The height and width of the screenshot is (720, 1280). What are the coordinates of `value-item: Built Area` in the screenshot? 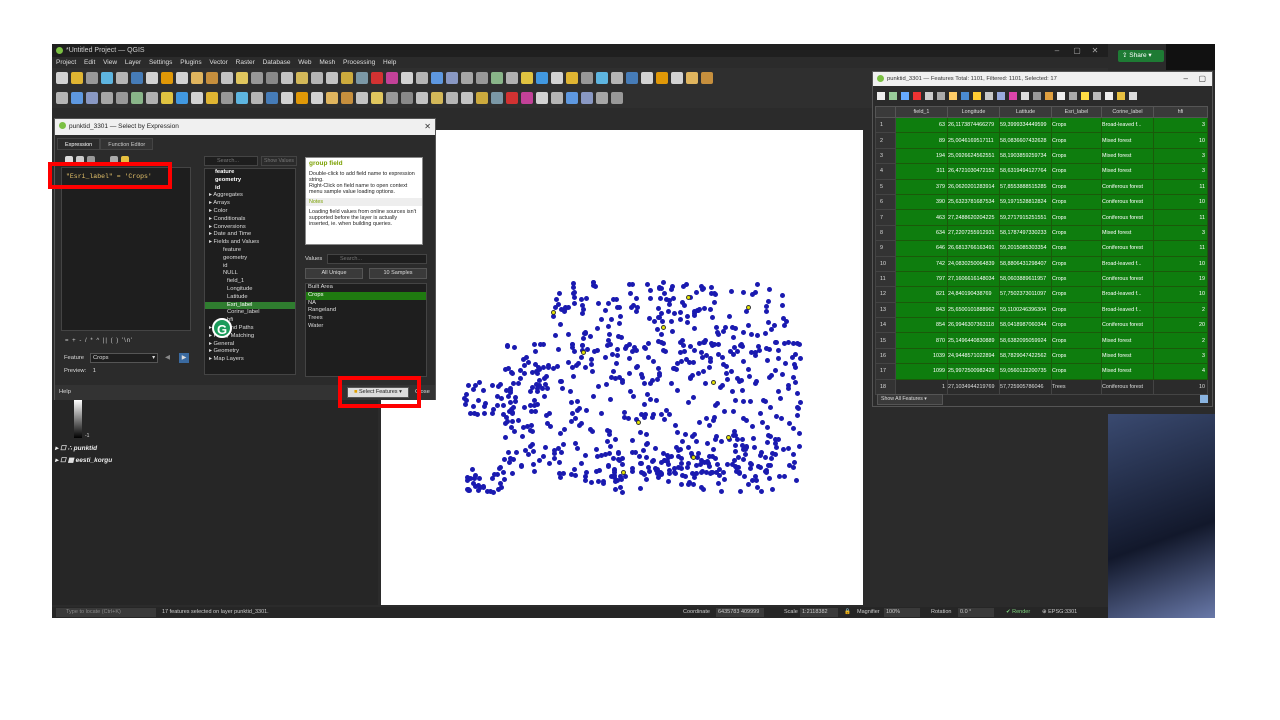 It's located at (366, 288).